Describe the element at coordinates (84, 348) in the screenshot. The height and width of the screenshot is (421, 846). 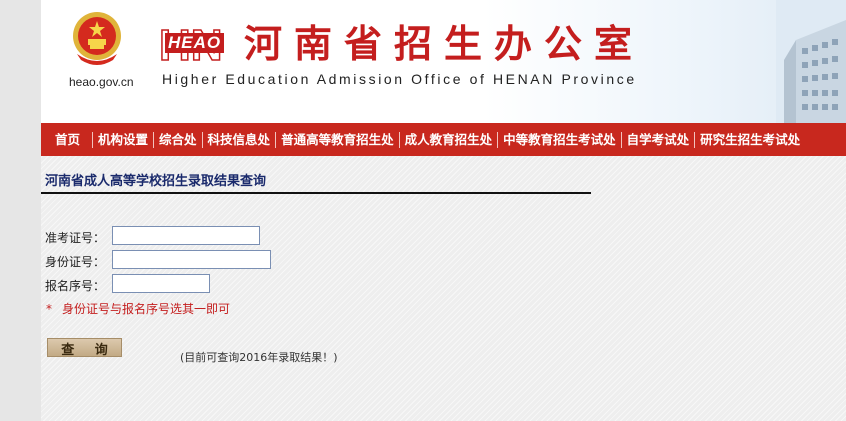
I see `query-button: 查 询` at that location.